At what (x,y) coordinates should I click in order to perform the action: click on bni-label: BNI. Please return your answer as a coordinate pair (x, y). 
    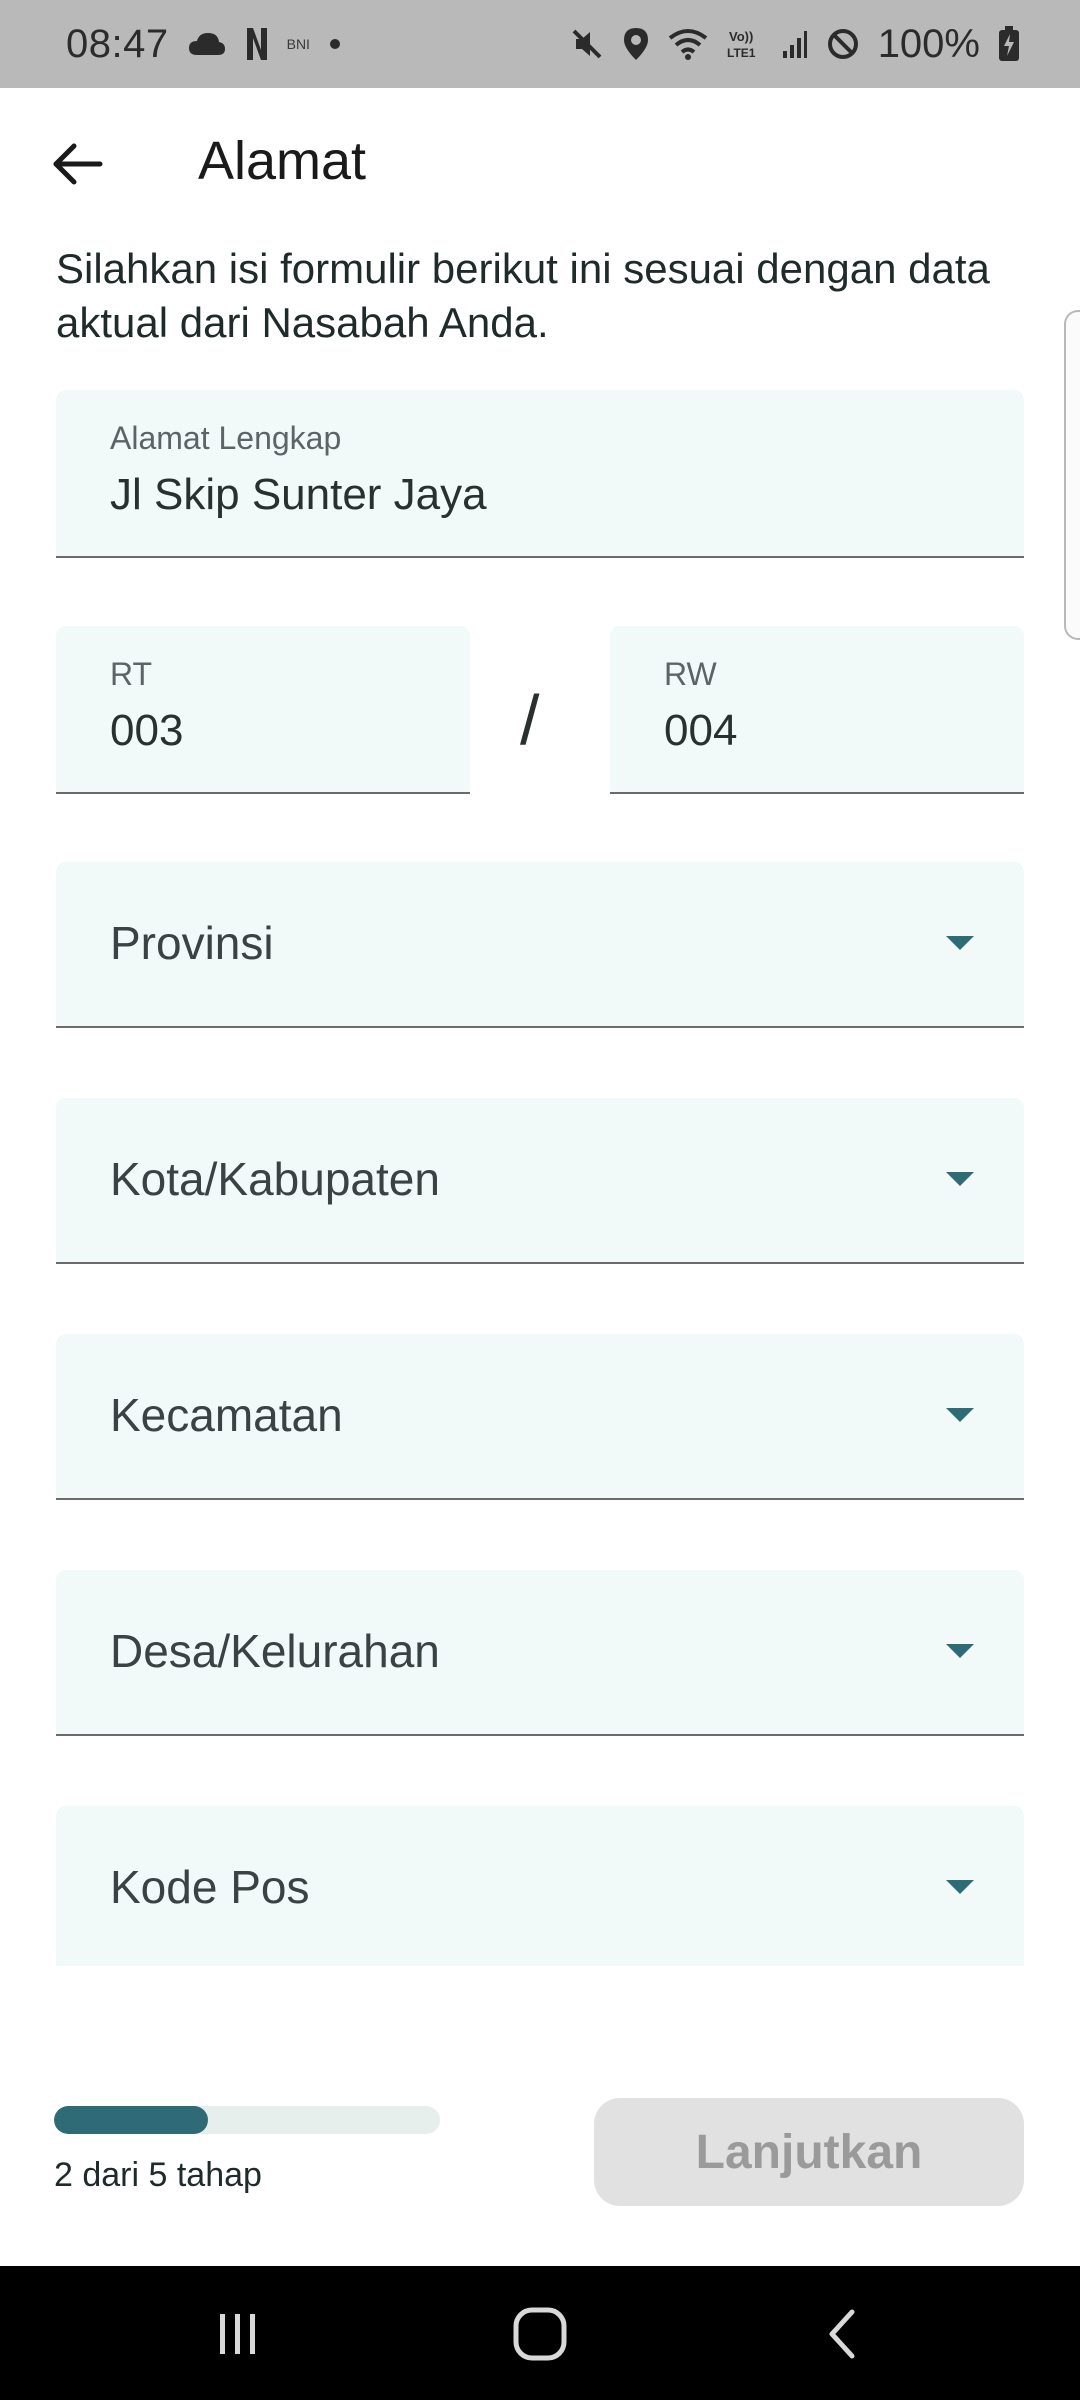
    Looking at the image, I should click on (298, 44).